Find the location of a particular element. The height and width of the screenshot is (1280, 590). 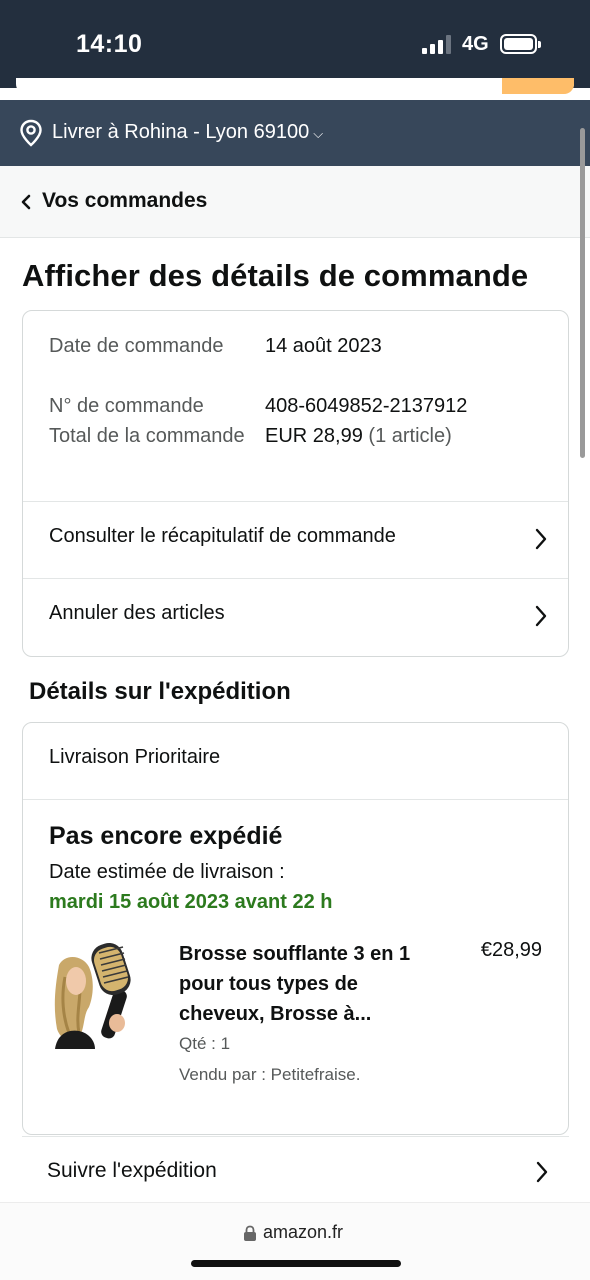

cancel-items-label: Annuler des articles is located at coordinates (137, 613).